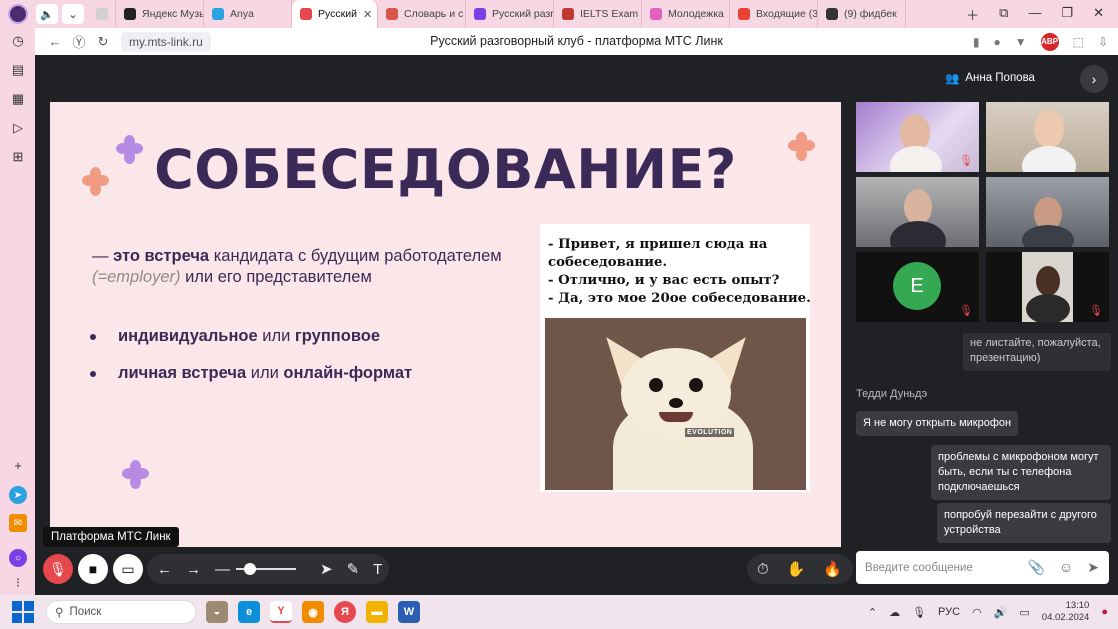 The image size is (1118, 629). I want to click on camera-button: ■, so click(93, 569).